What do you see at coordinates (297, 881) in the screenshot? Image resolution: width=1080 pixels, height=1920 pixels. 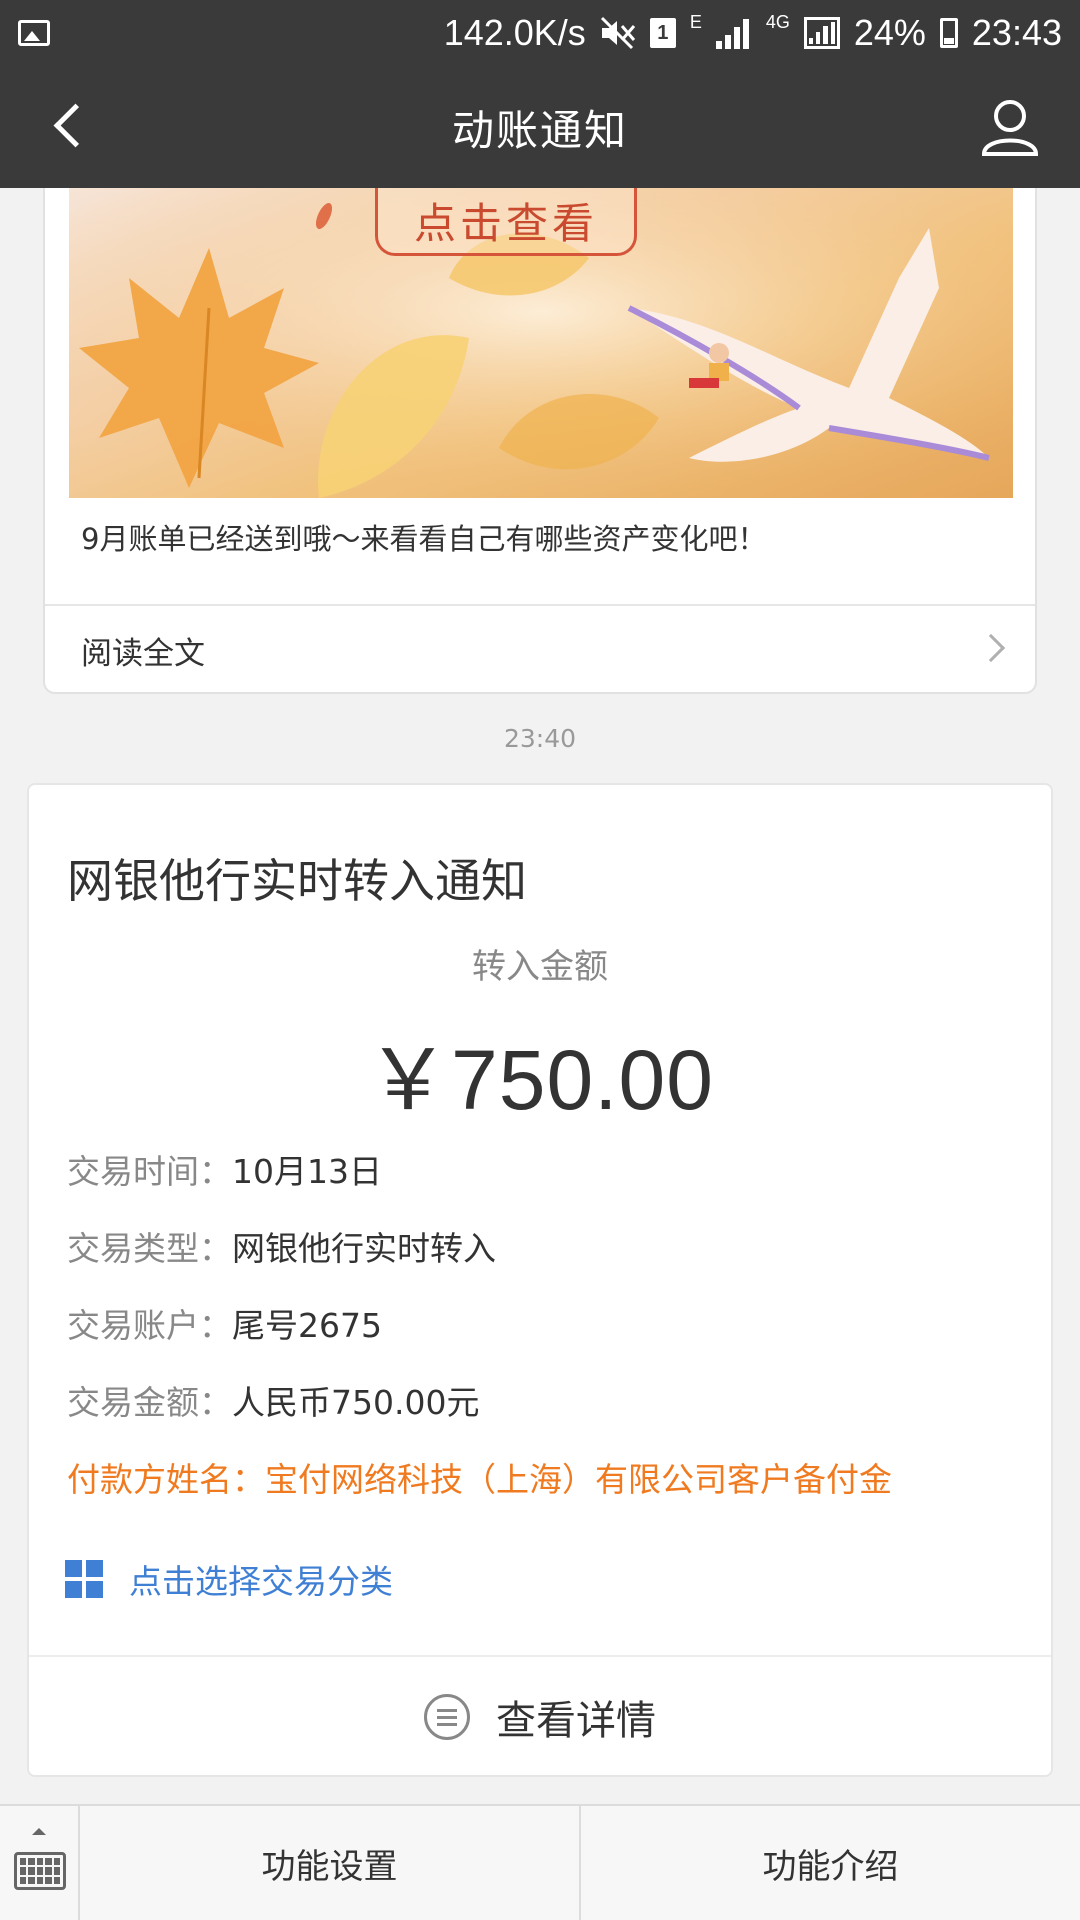 I see `notice-title: 网银他行实时转入通知` at bounding box center [297, 881].